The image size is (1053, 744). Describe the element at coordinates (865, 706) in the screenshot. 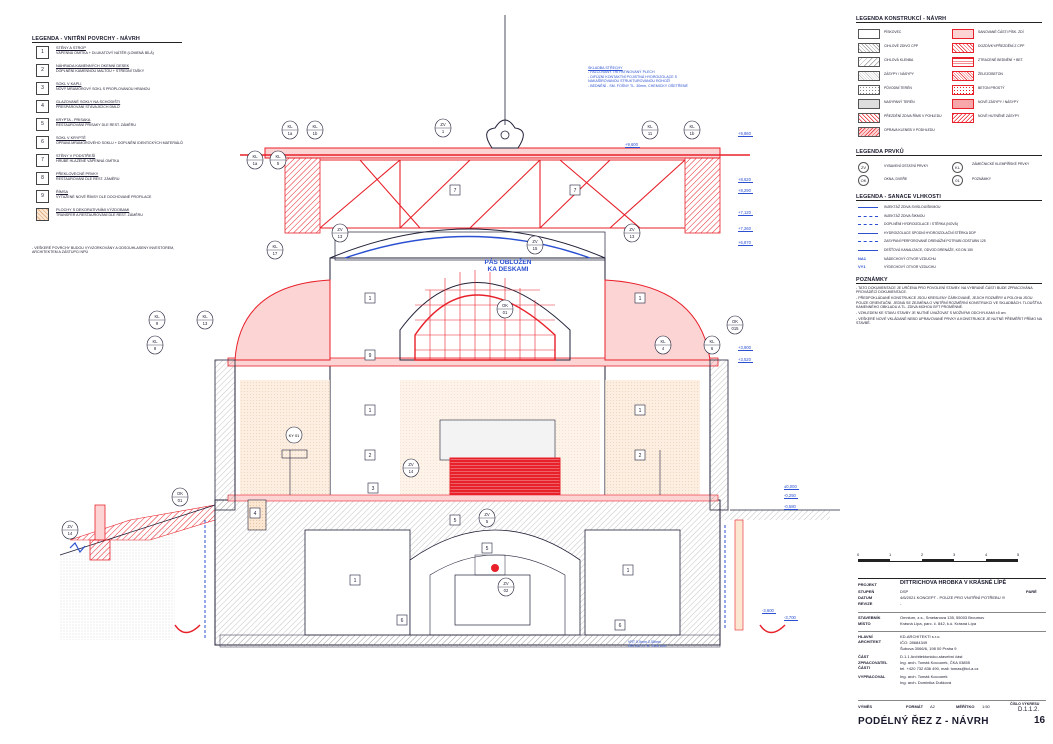

I see `tb-vymes-label: VÝMĚS` at that location.